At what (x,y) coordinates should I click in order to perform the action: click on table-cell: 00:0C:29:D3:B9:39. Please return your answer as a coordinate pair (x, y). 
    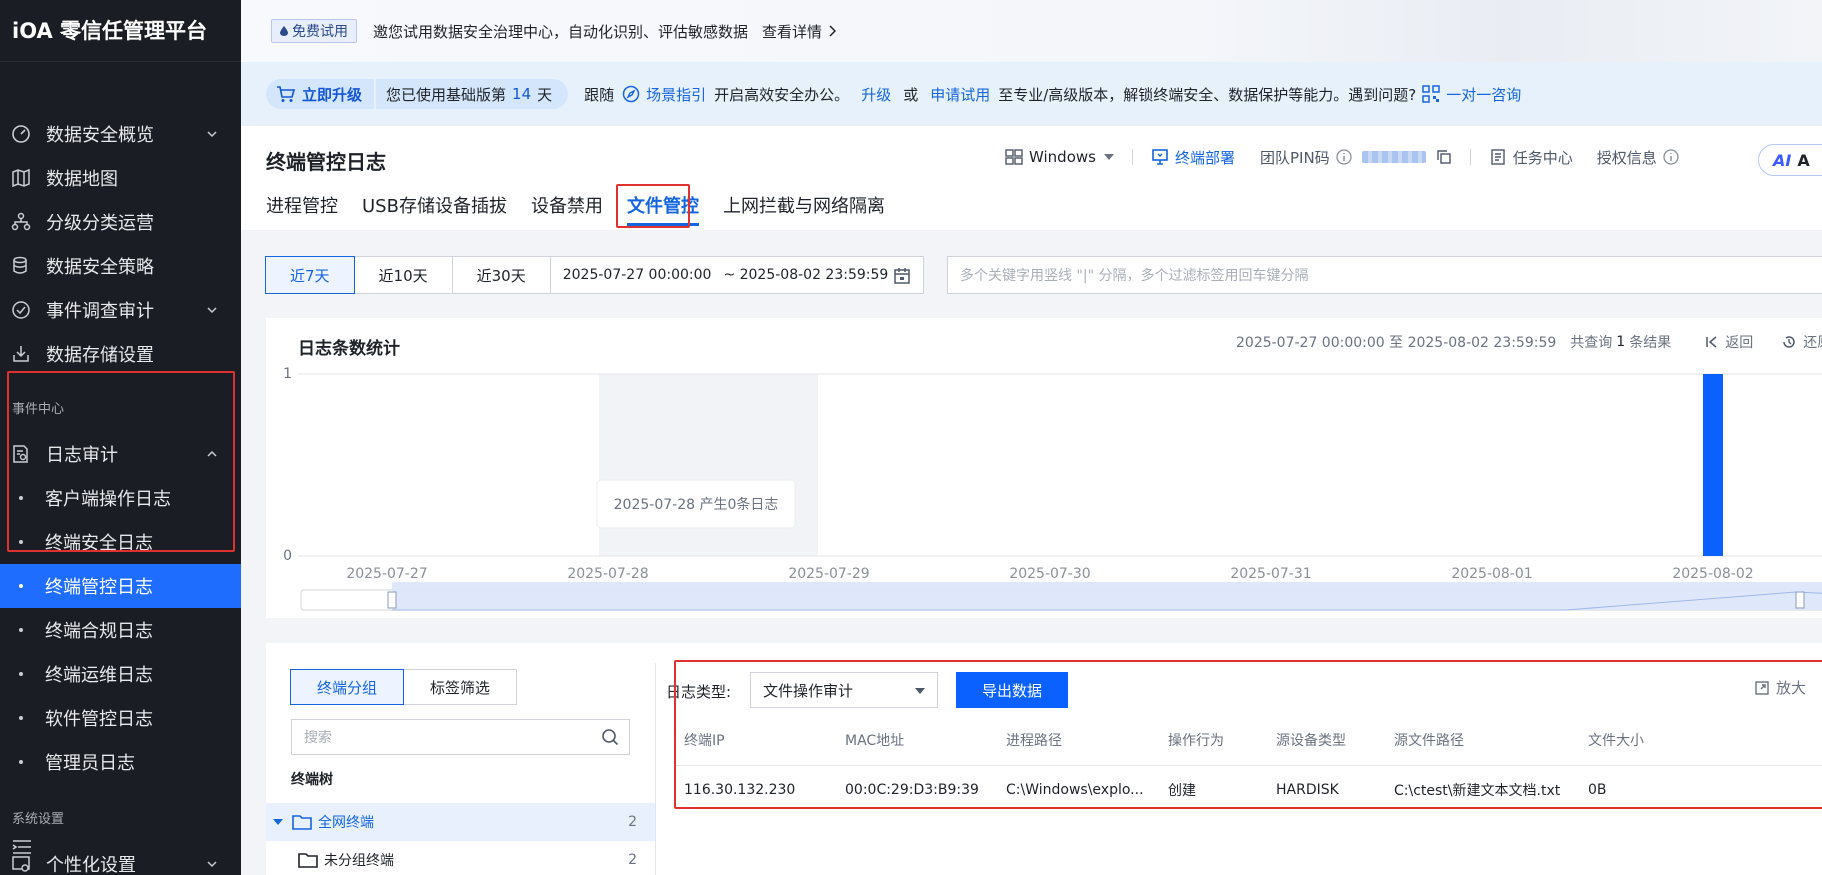
    Looking at the image, I should click on (912, 790).